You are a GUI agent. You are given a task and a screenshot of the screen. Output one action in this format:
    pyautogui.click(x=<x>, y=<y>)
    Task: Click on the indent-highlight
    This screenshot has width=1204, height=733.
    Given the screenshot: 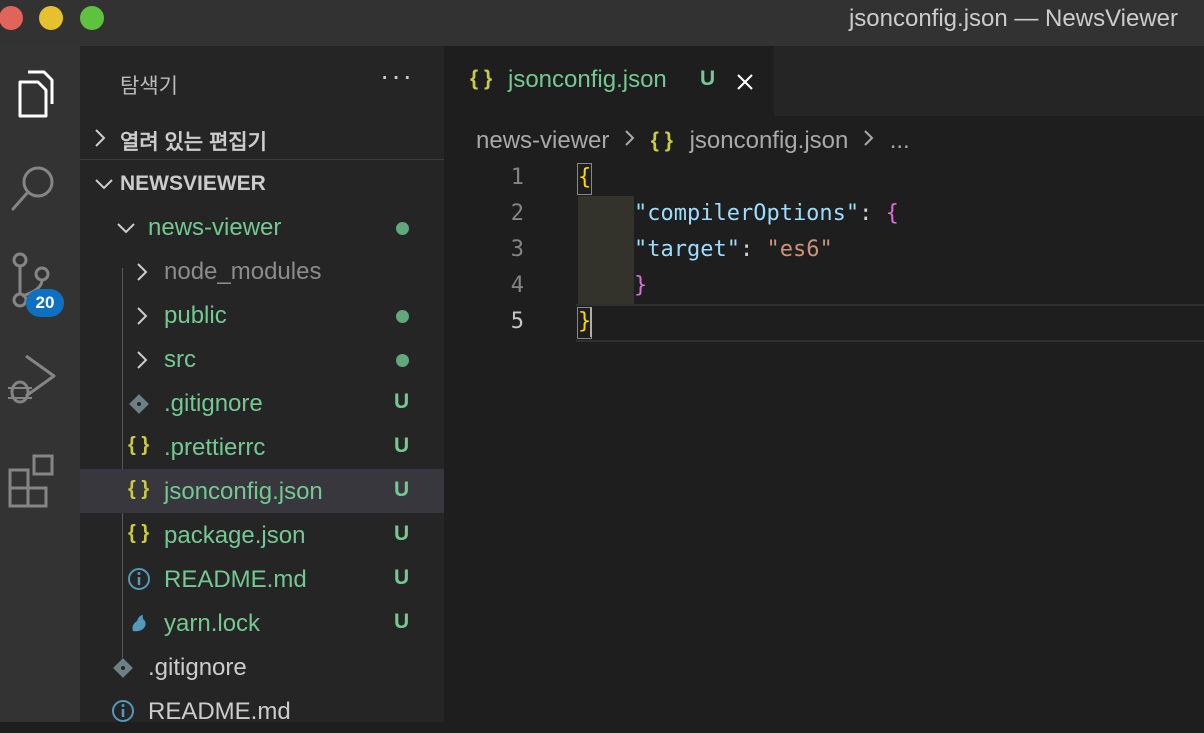 What is the action you would take?
    pyautogui.click(x=606, y=250)
    